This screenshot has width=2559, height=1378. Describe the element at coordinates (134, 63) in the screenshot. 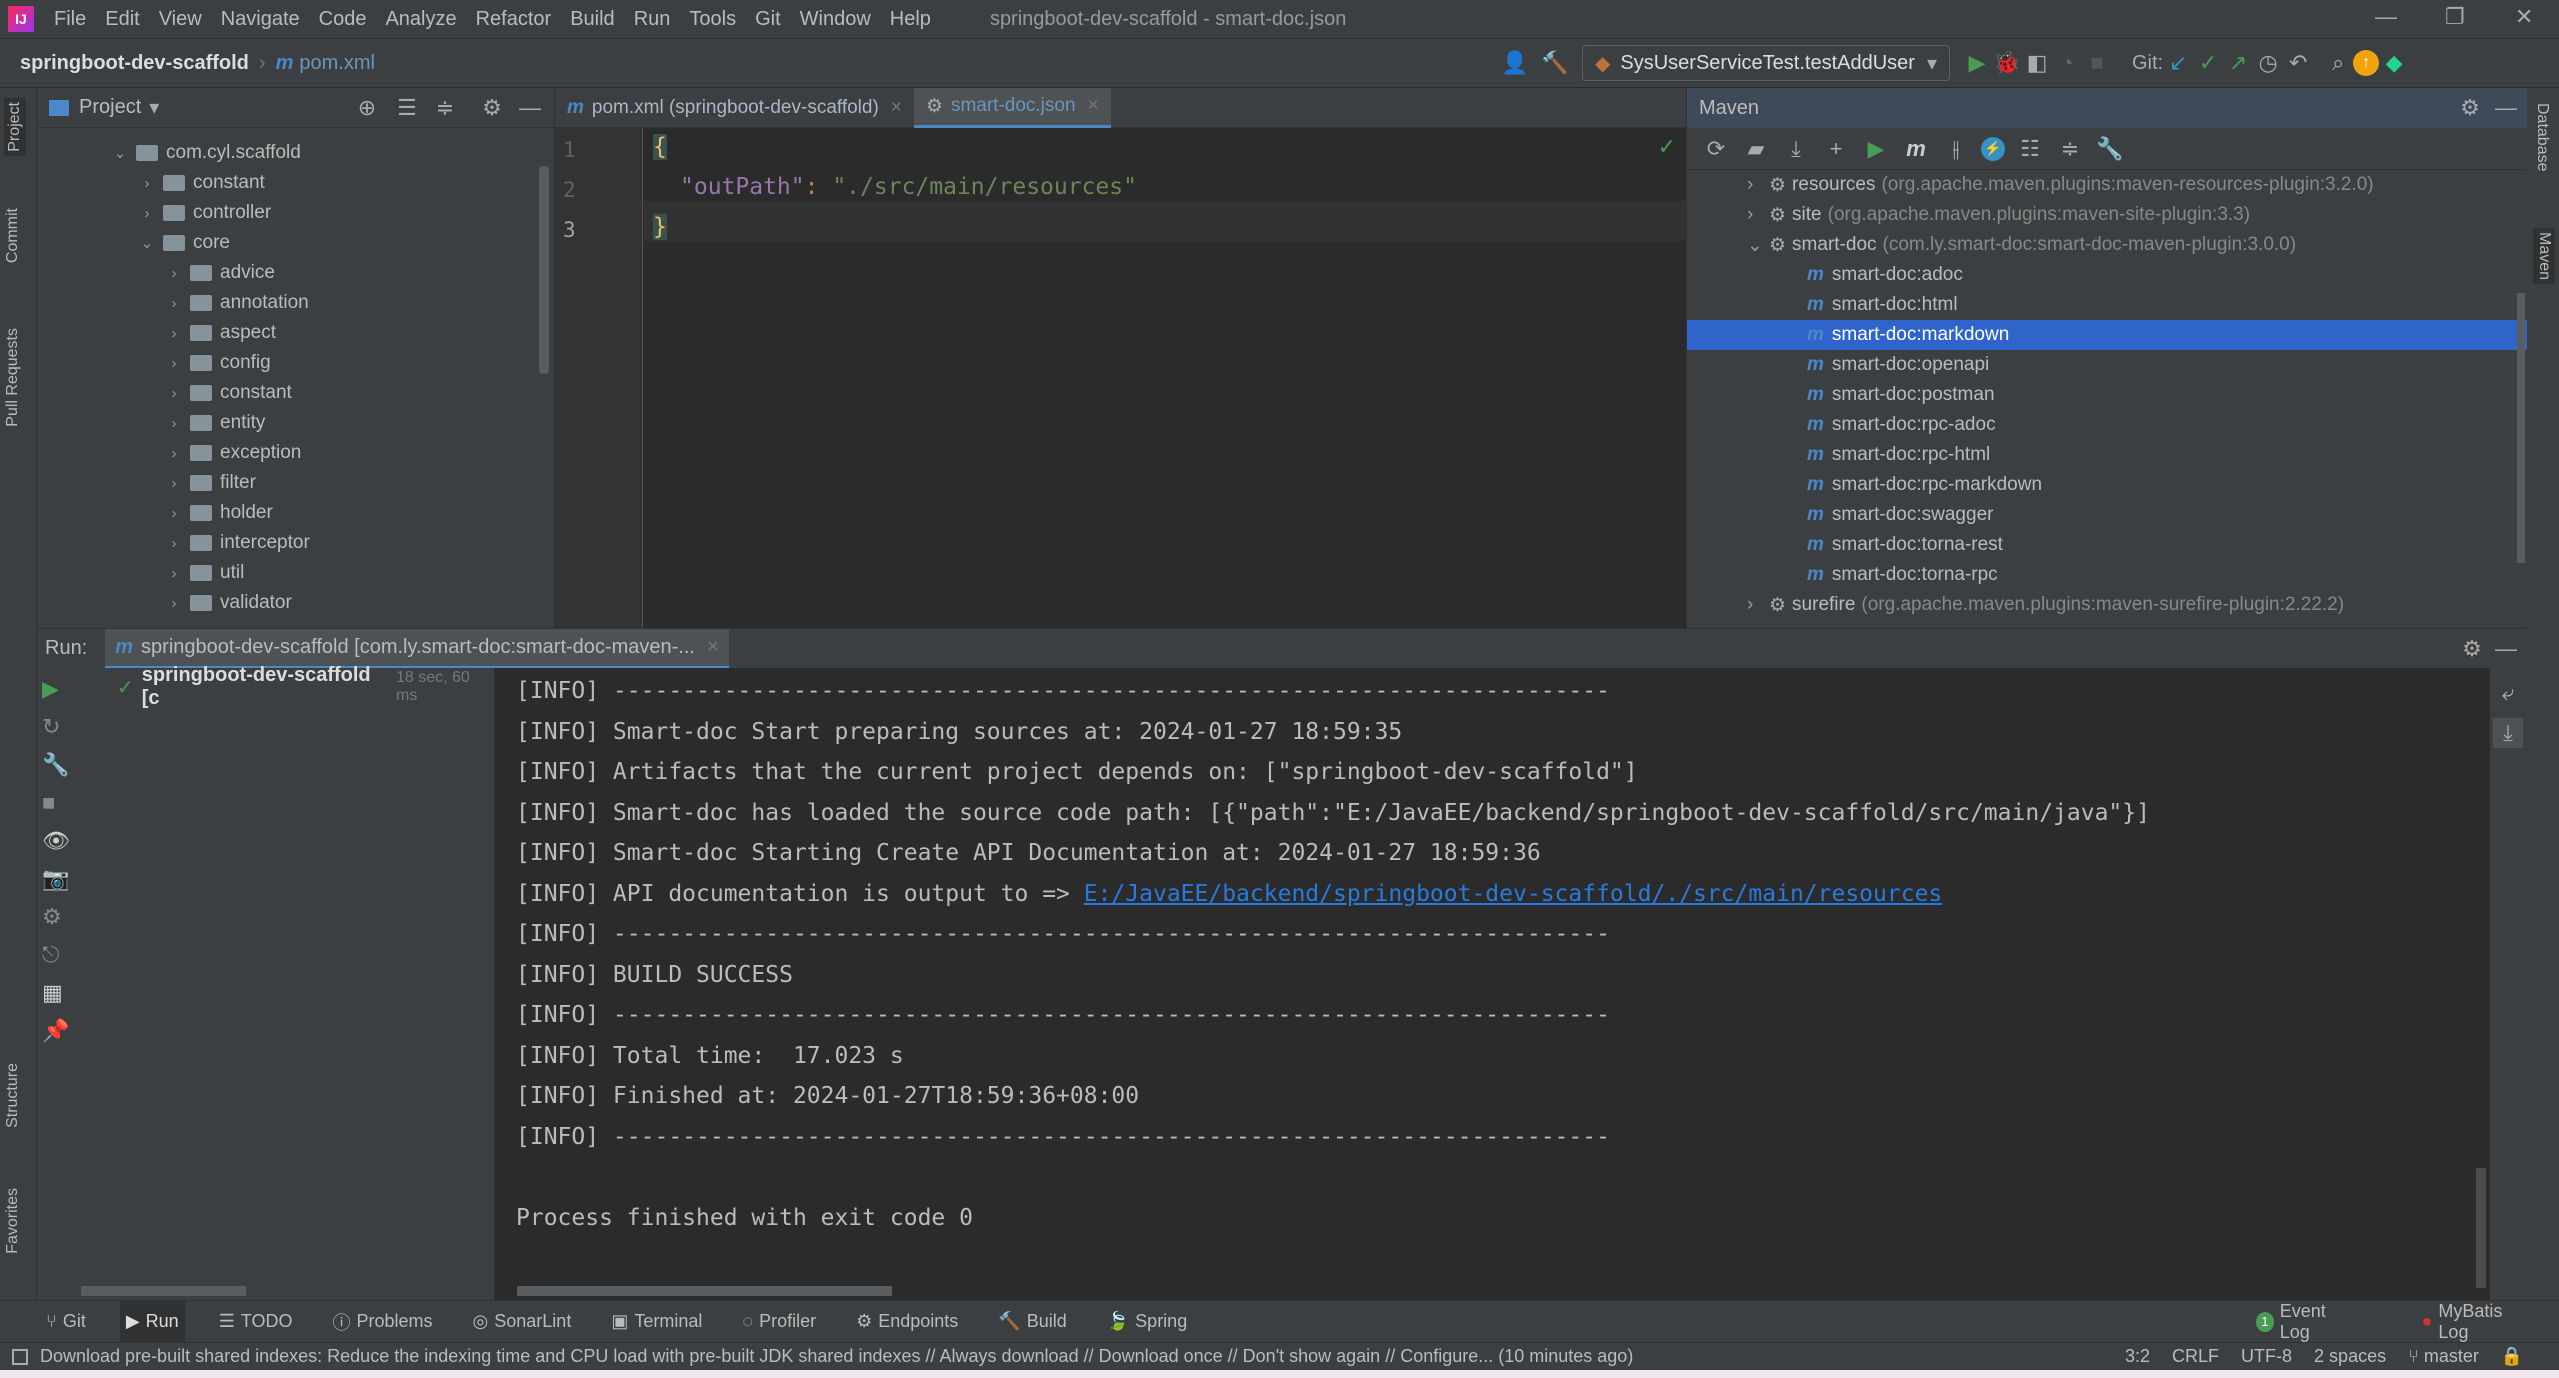

I see `breadcrumb-project: springboot-dev-scaffold` at that location.